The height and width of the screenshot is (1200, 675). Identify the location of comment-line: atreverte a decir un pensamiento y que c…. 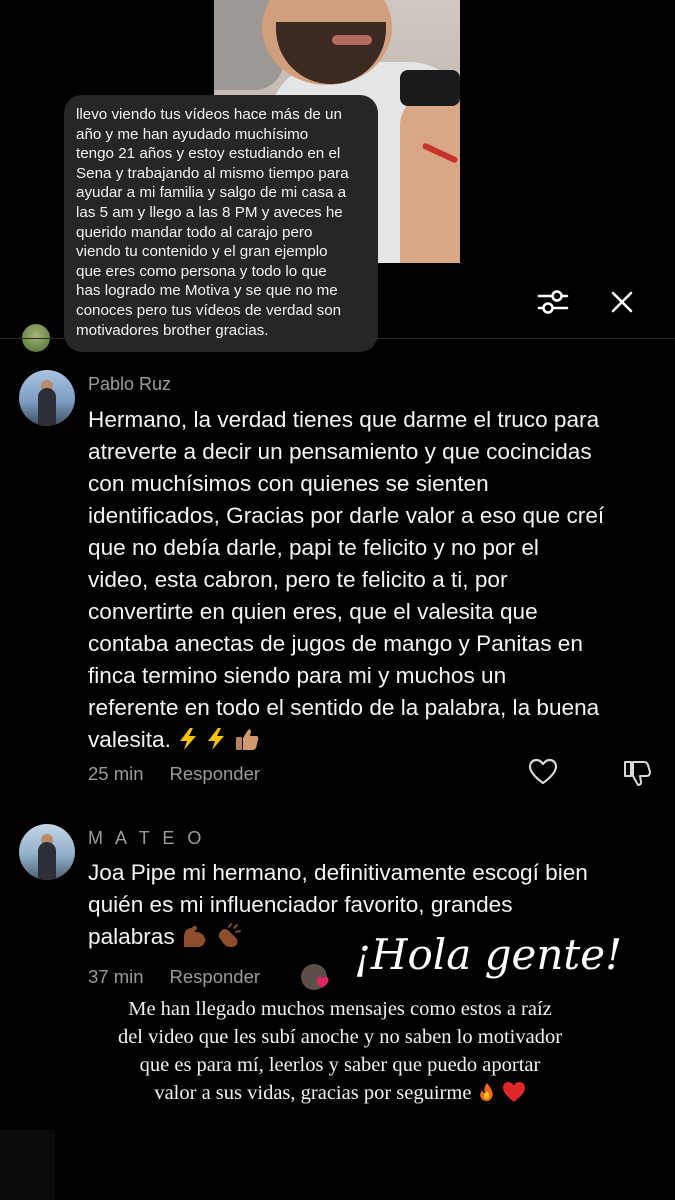
(340, 451).